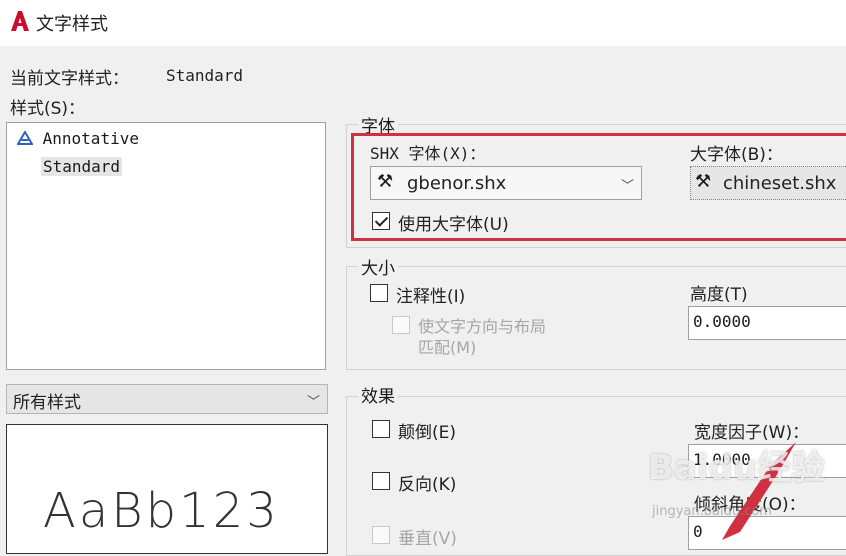 The height and width of the screenshot is (556, 846). What do you see at coordinates (381, 481) in the screenshot?
I see `backwards-checkbox` at bounding box center [381, 481].